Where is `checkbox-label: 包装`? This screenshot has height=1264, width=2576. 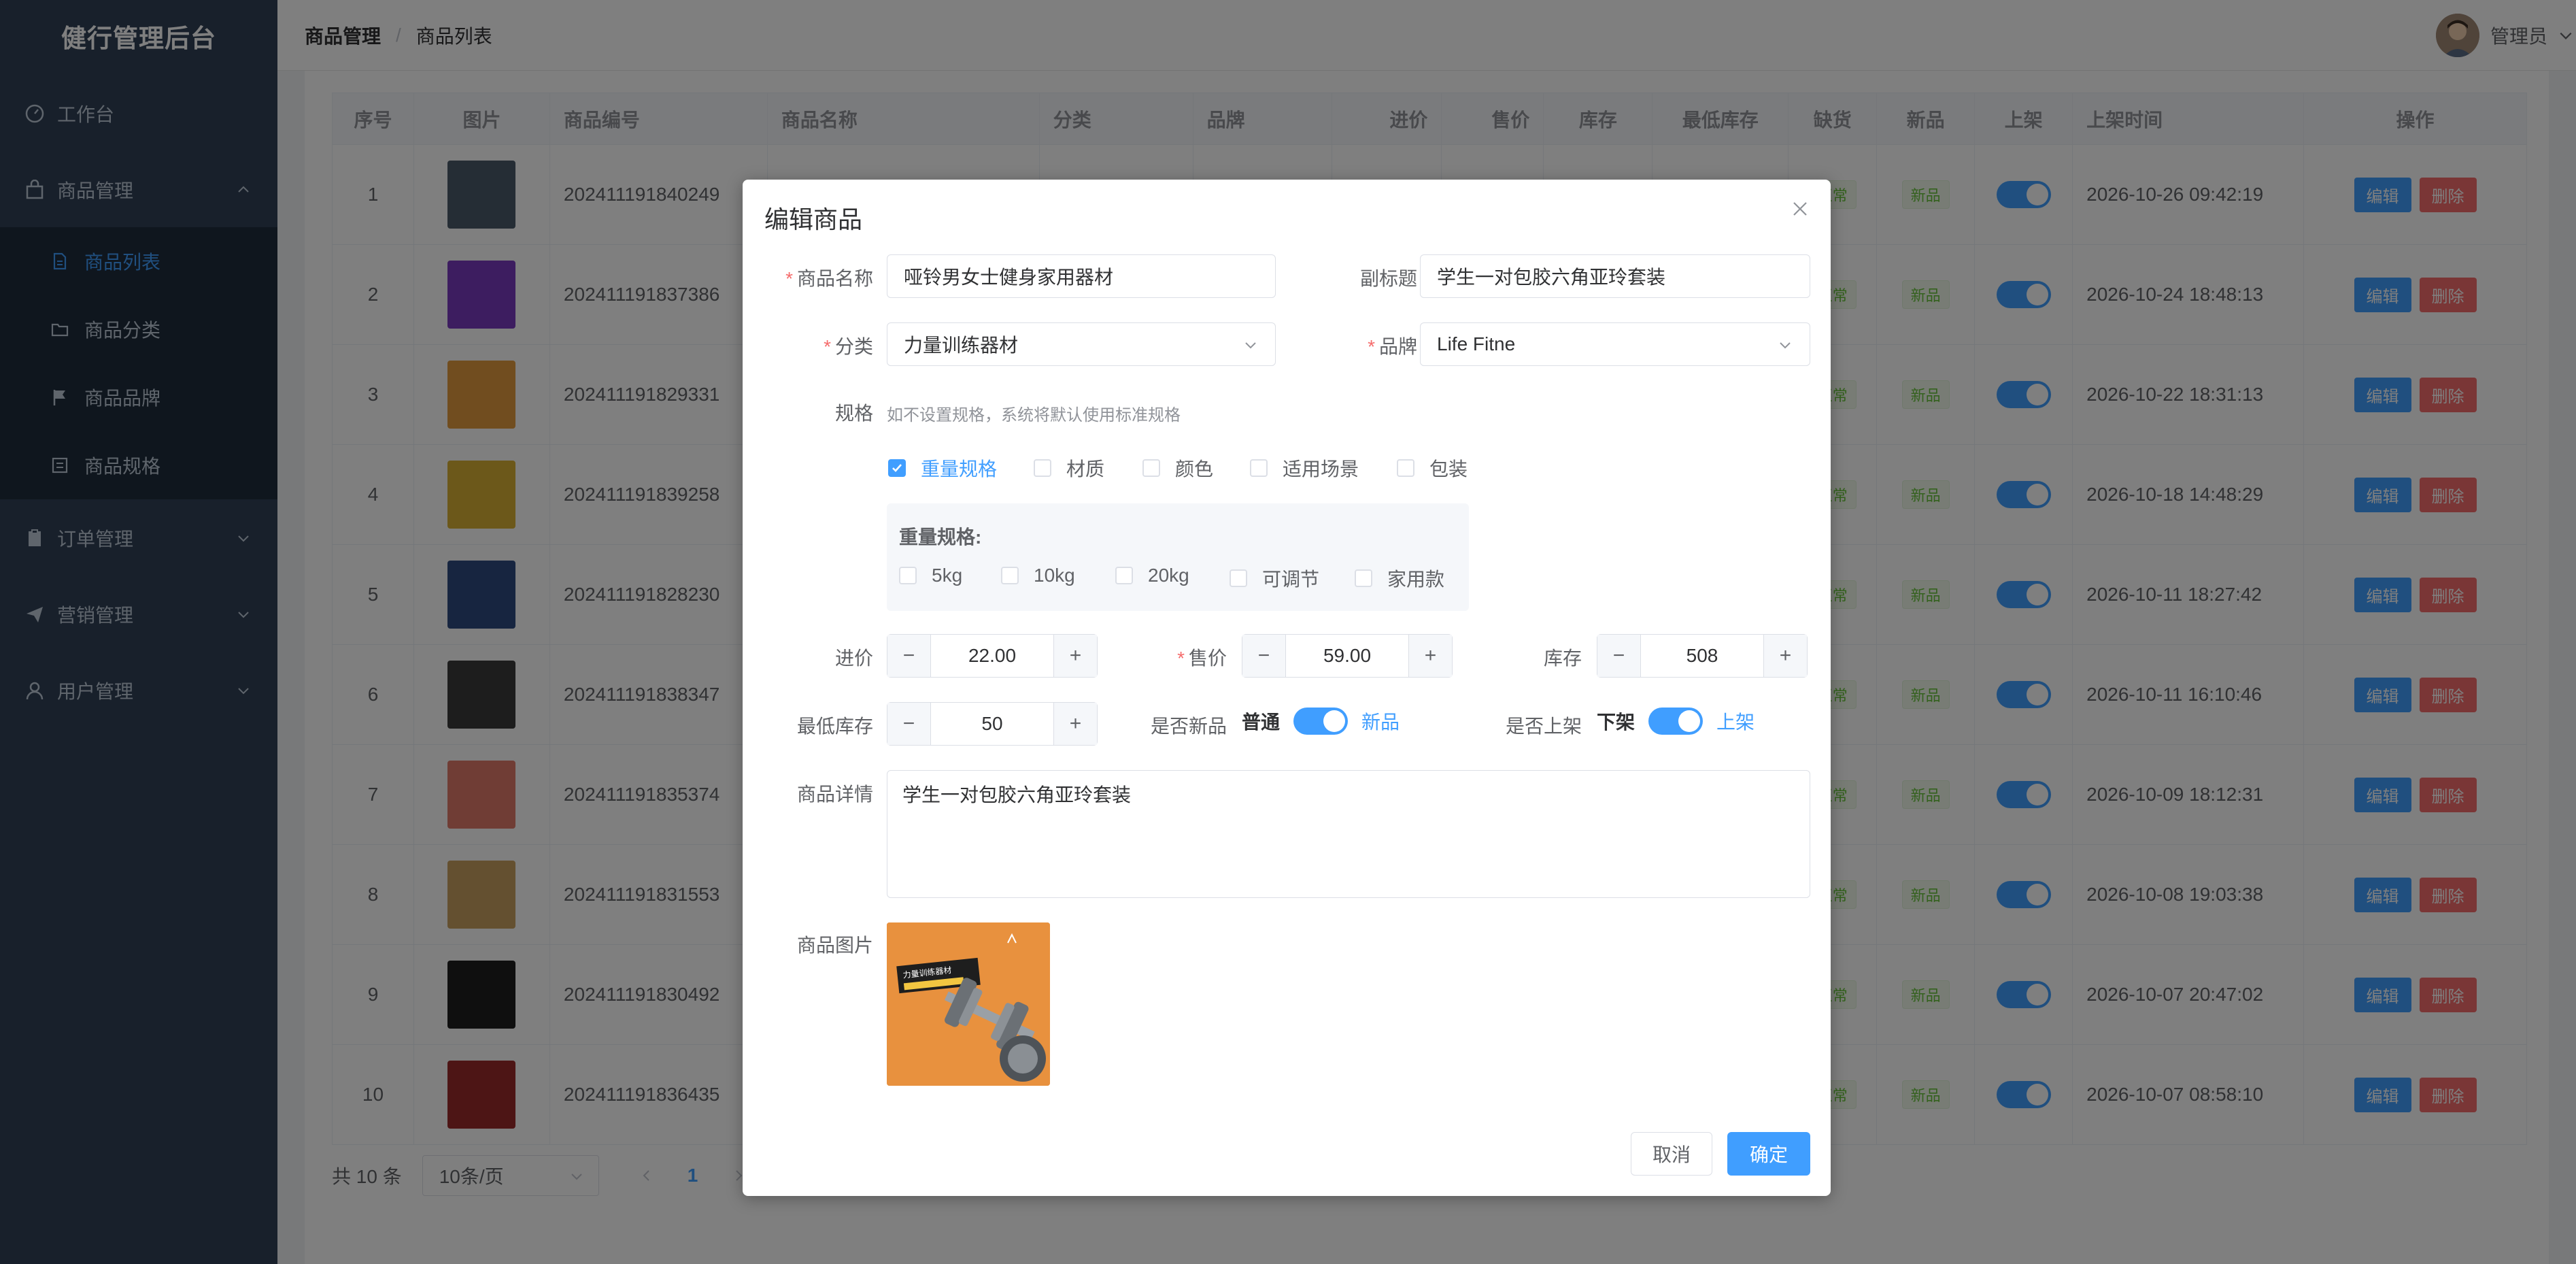 checkbox-label: 包装 is located at coordinates (1448, 469).